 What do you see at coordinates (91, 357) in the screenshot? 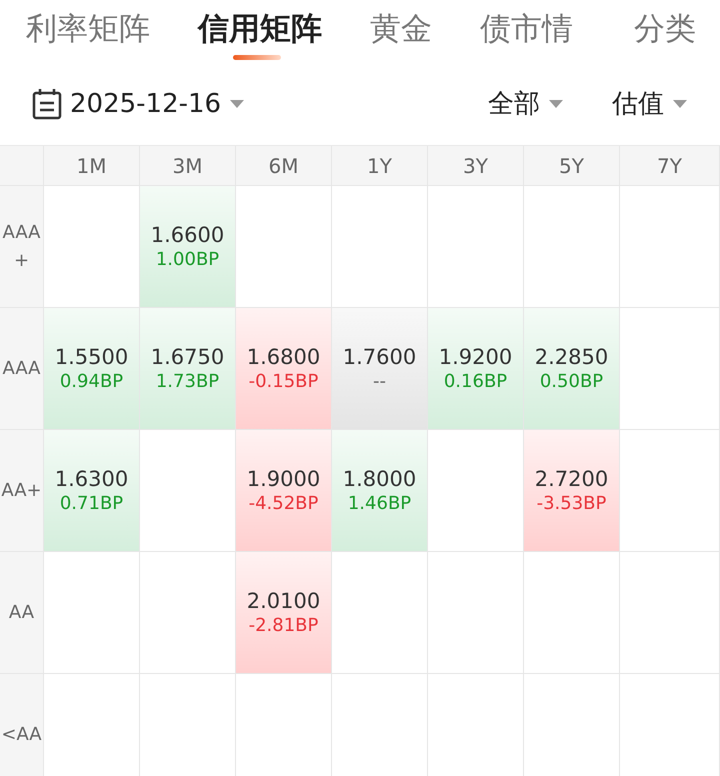
I see `yield-value: 1.5500` at bounding box center [91, 357].